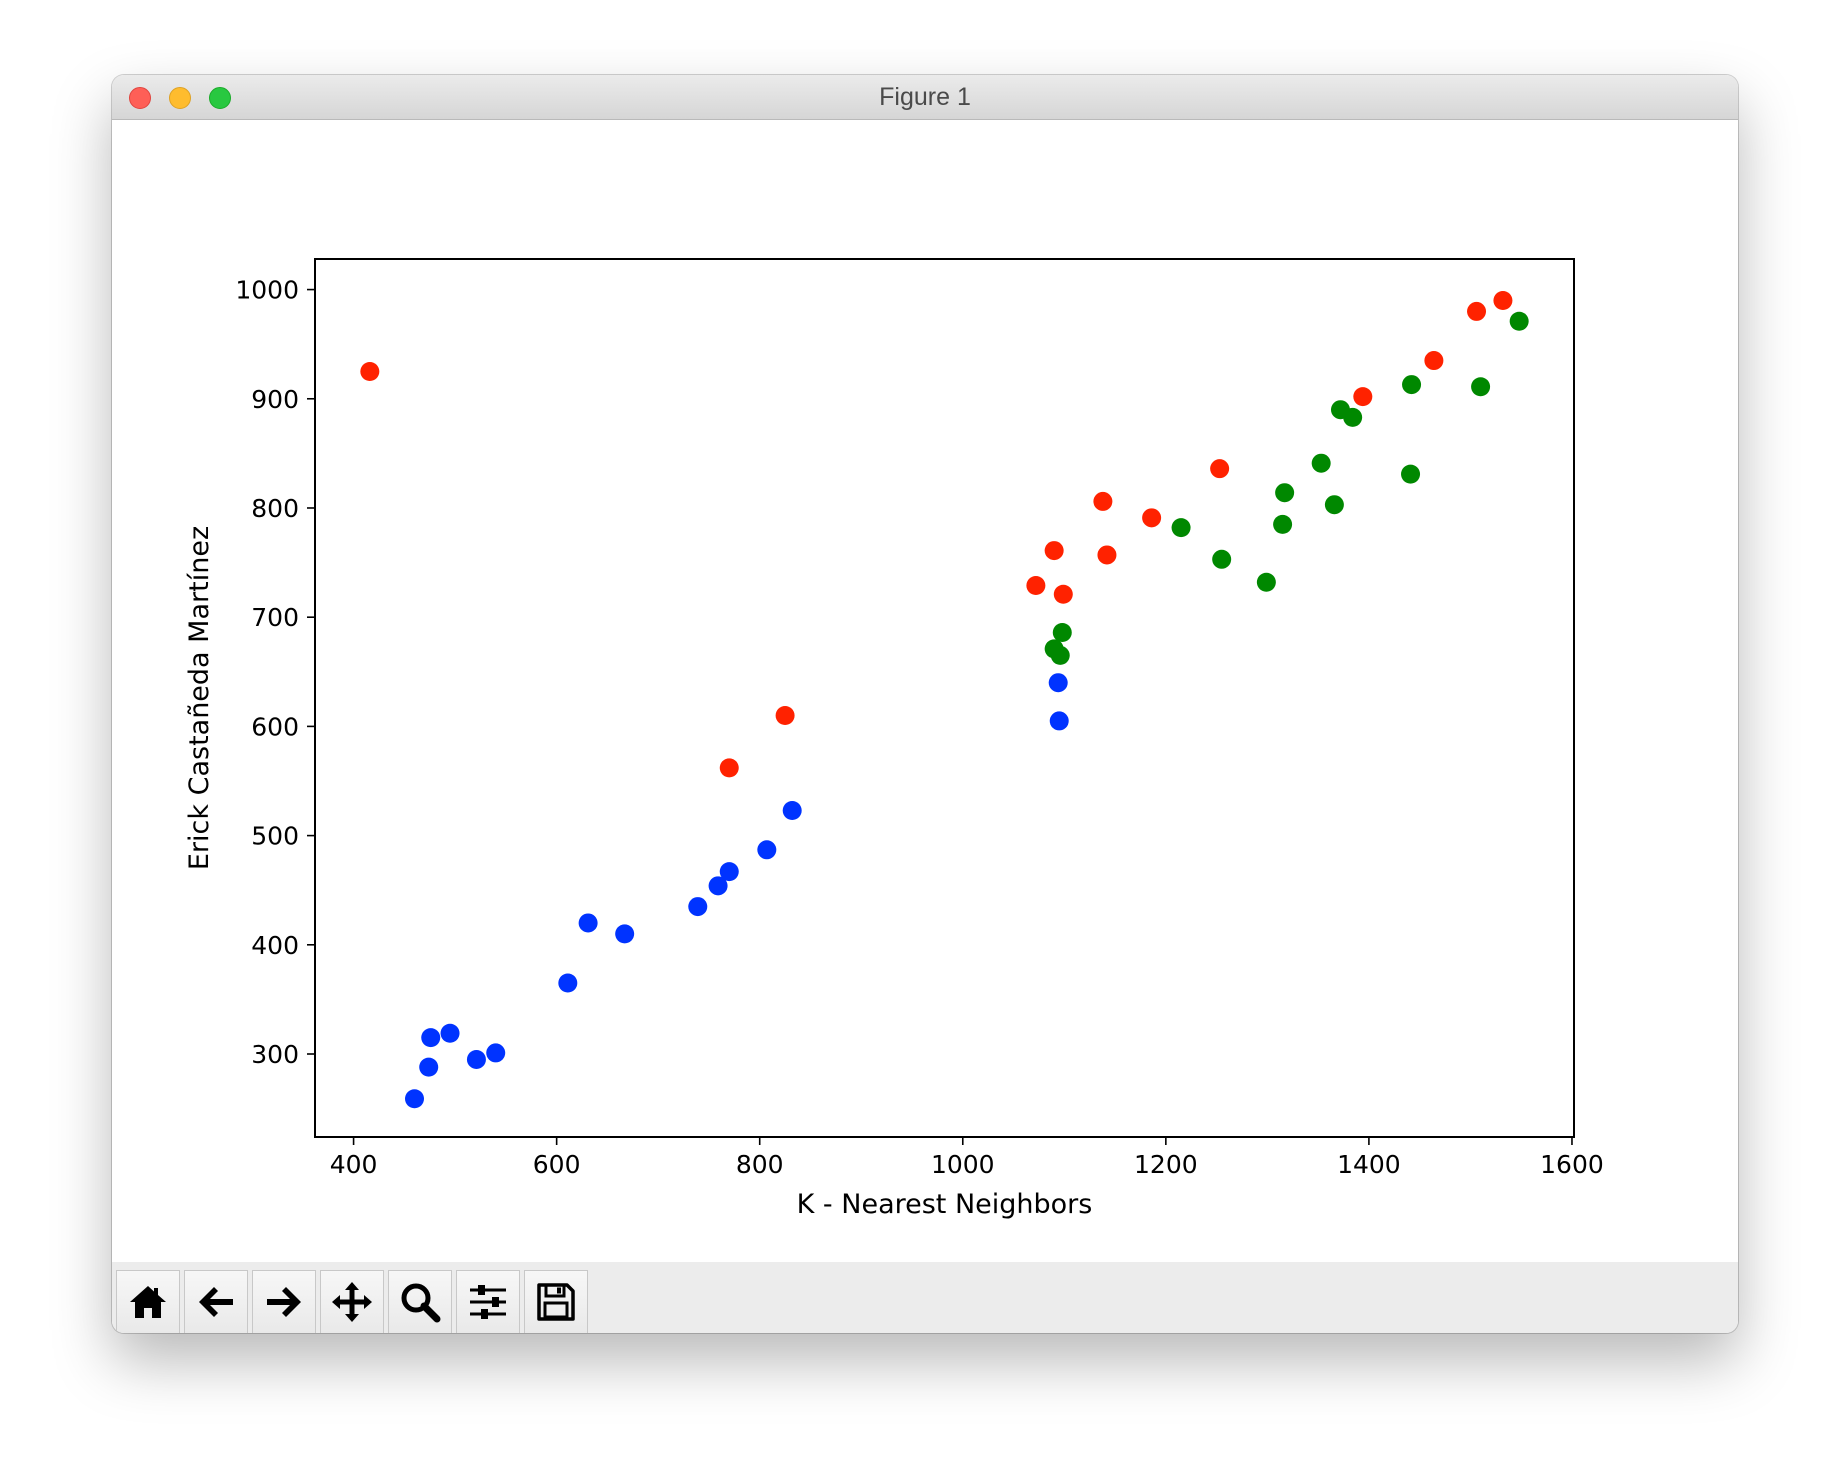 The width and height of the screenshot is (1842, 1476). I want to click on x-tick-label: 1400, so click(1369, 1164).